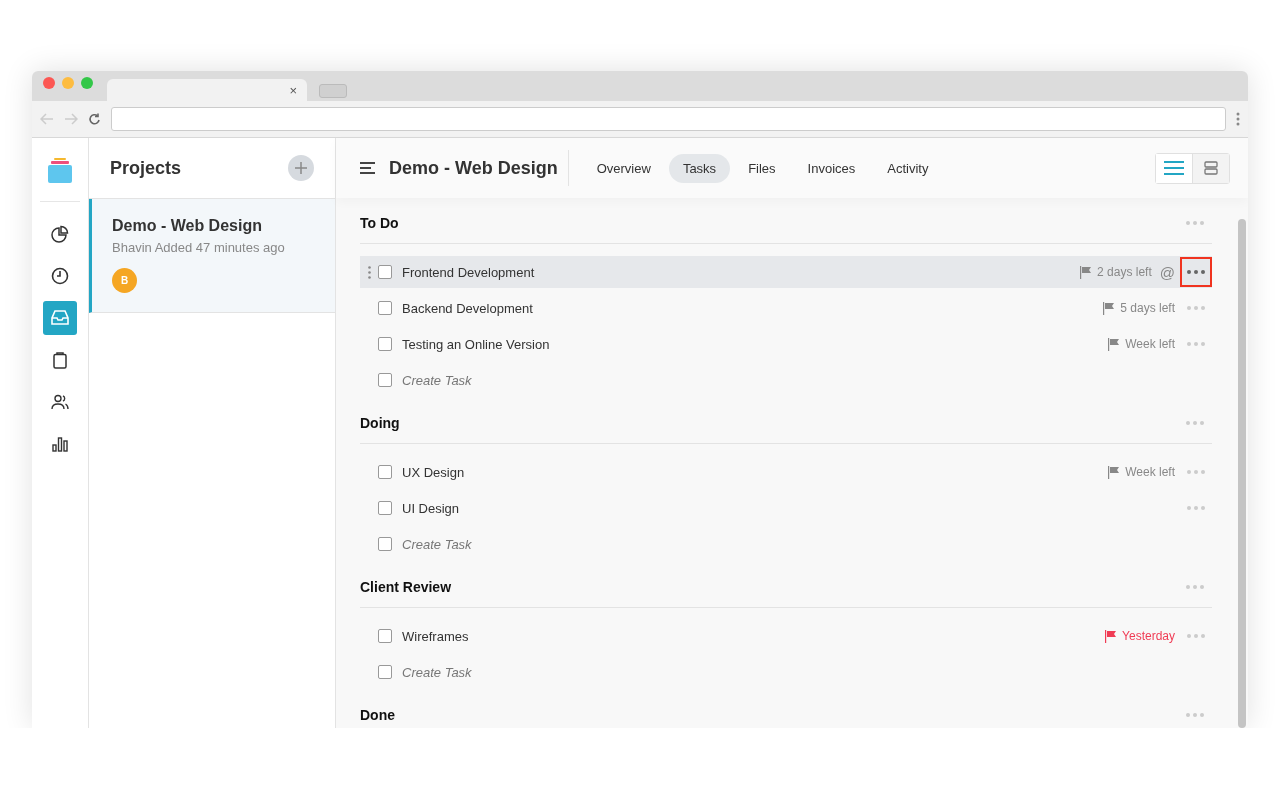 The width and height of the screenshot is (1280, 800). Describe the element at coordinates (60, 444) in the screenshot. I see `bar-chart-icon` at that location.